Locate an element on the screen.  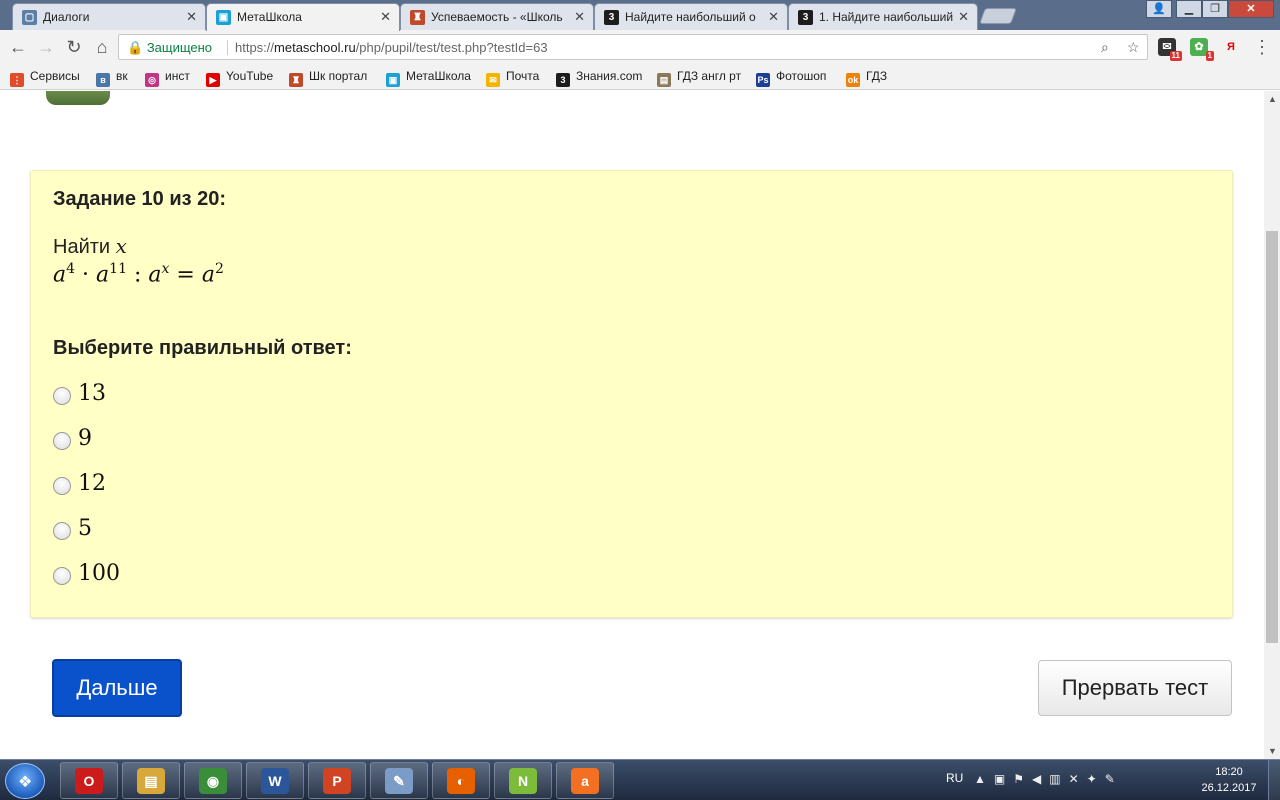
taskbar-powerpoint: P is located at coordinates (337, 780).